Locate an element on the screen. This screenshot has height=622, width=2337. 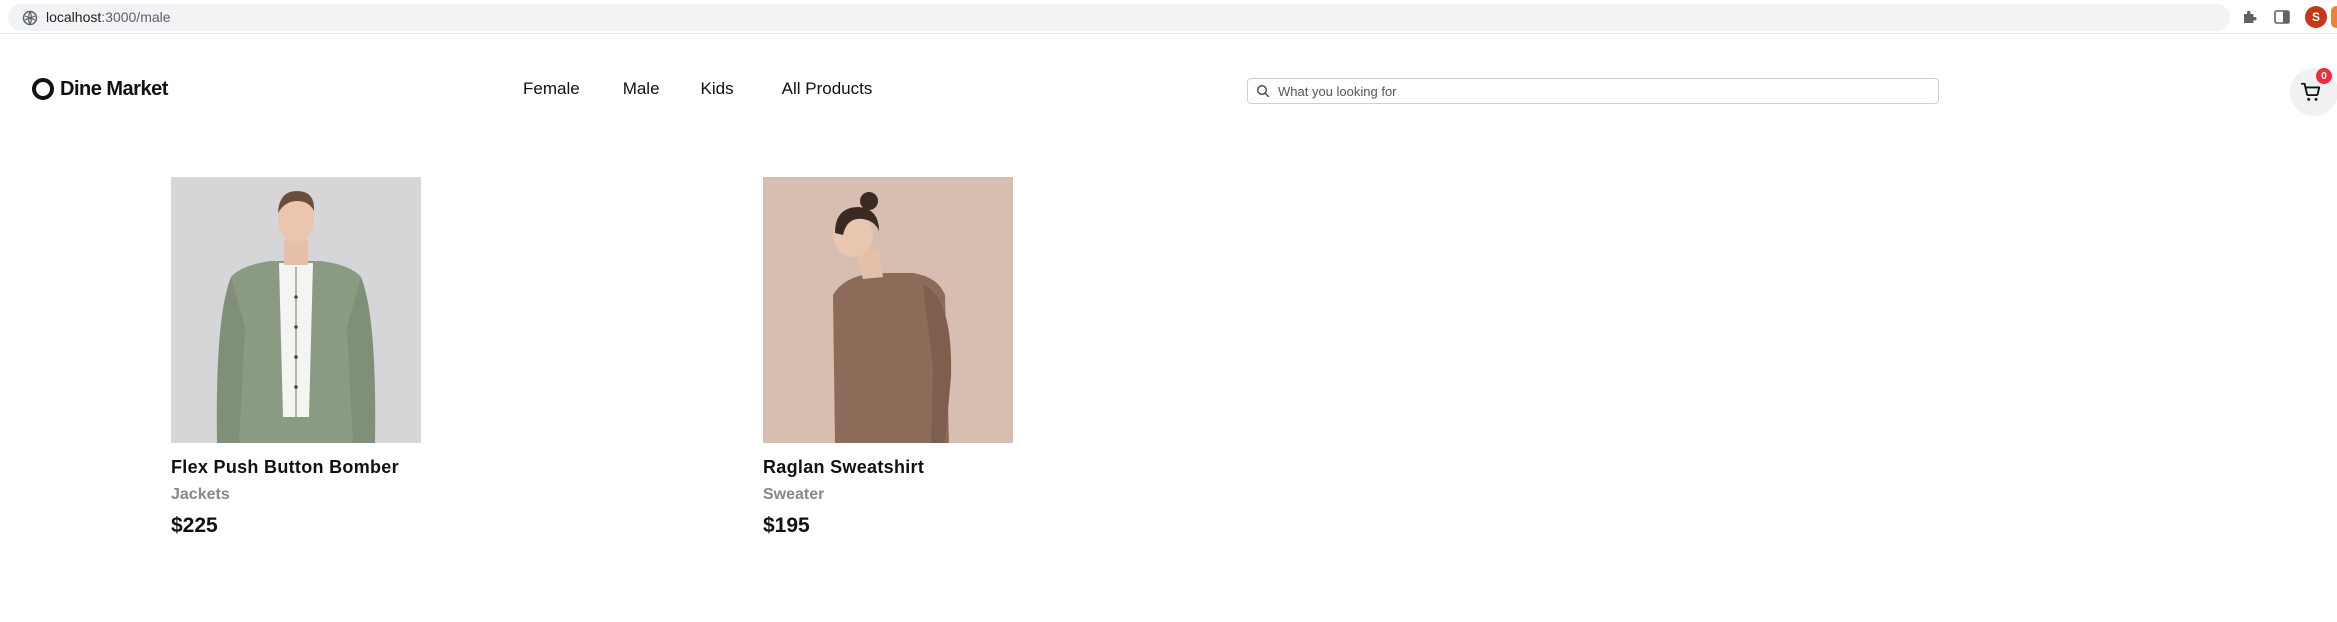
product-category: Sweater is located at coordinates (794, 494).